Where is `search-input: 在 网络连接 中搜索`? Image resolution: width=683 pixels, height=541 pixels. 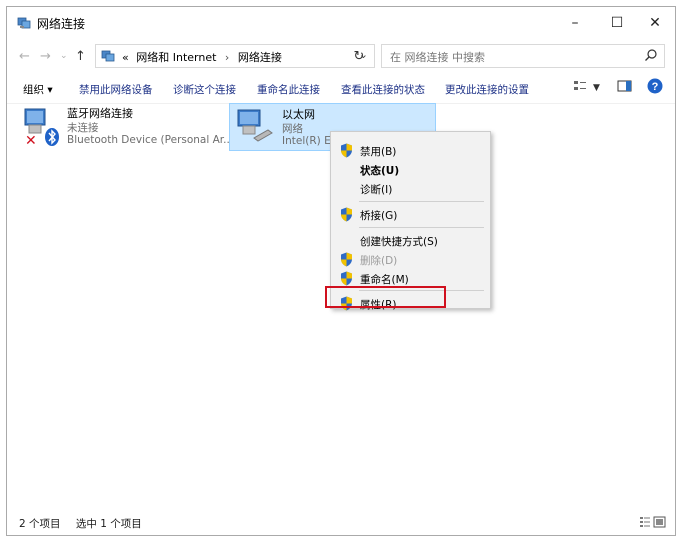
search-input: 在 网络连接 中搜索 is located at coordinates (523, 56).